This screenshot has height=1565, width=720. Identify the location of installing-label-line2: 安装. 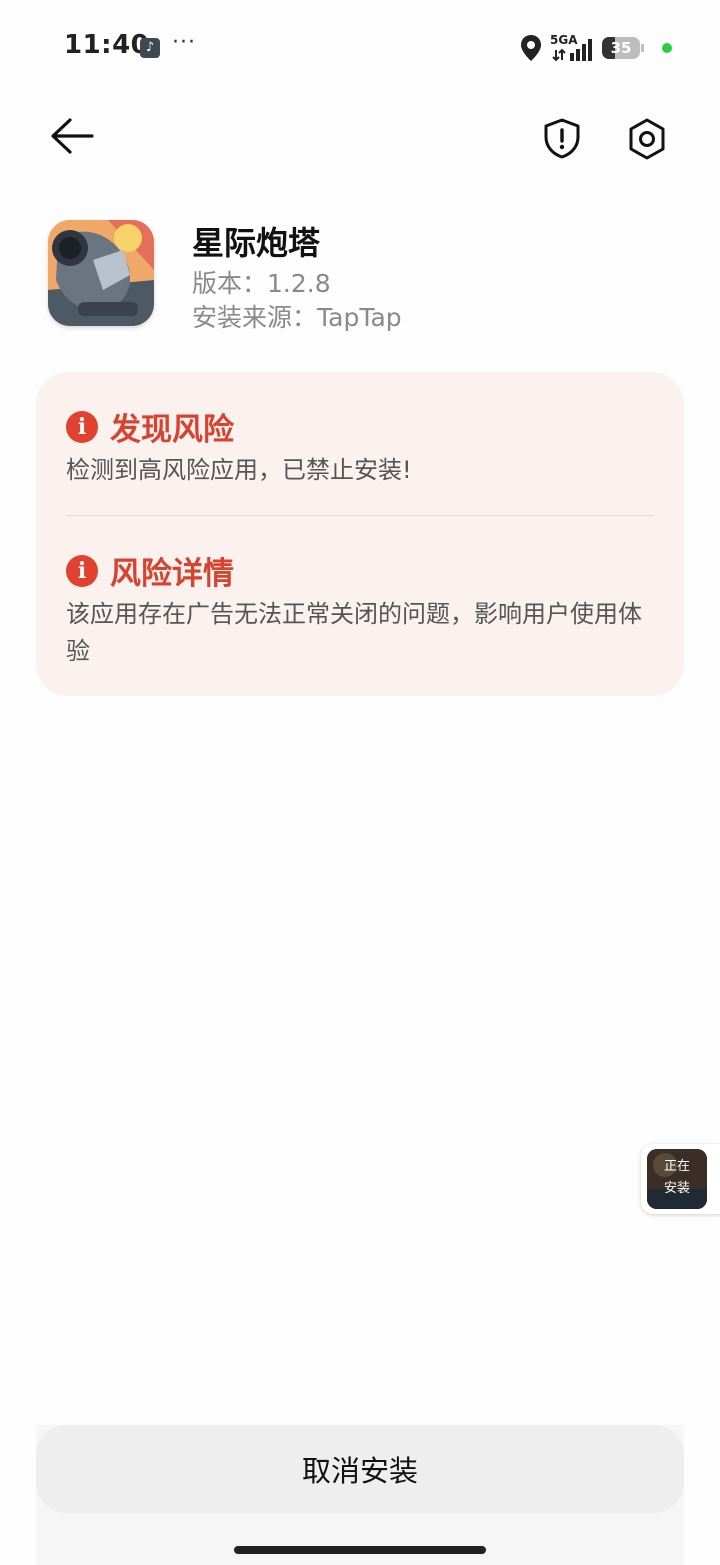
(676, 1188).